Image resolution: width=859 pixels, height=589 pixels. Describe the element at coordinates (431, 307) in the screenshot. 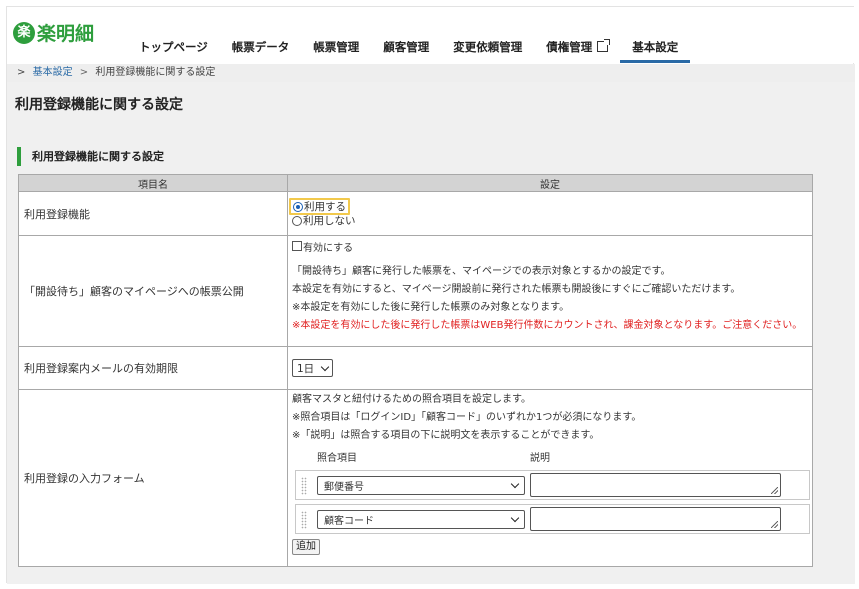

I see `pending-description-3: ※本設定を有効にした後に発行した帳票のみ対象となります。` at that location.